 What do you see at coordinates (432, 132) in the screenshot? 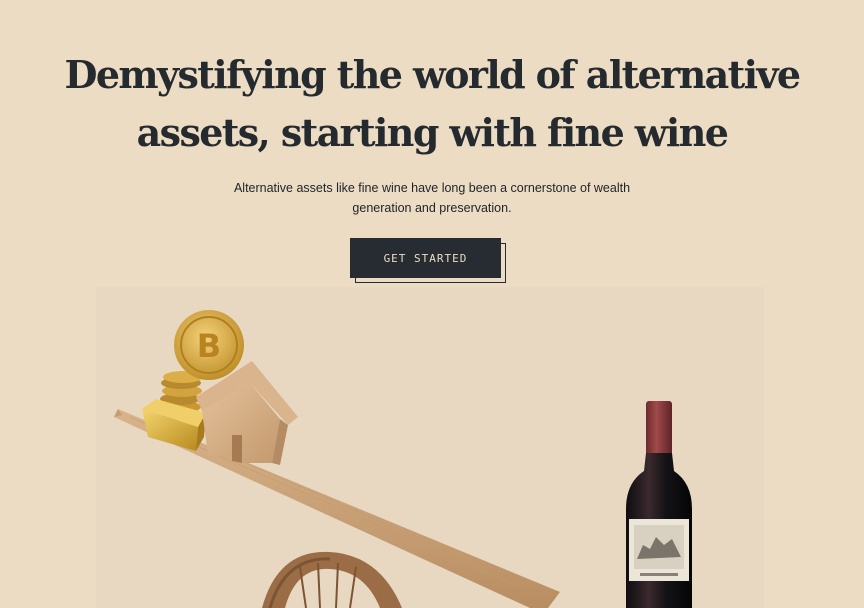
I see `hero-title-line-2: assets, starting with fine wine` at bounding box center [432, 132].